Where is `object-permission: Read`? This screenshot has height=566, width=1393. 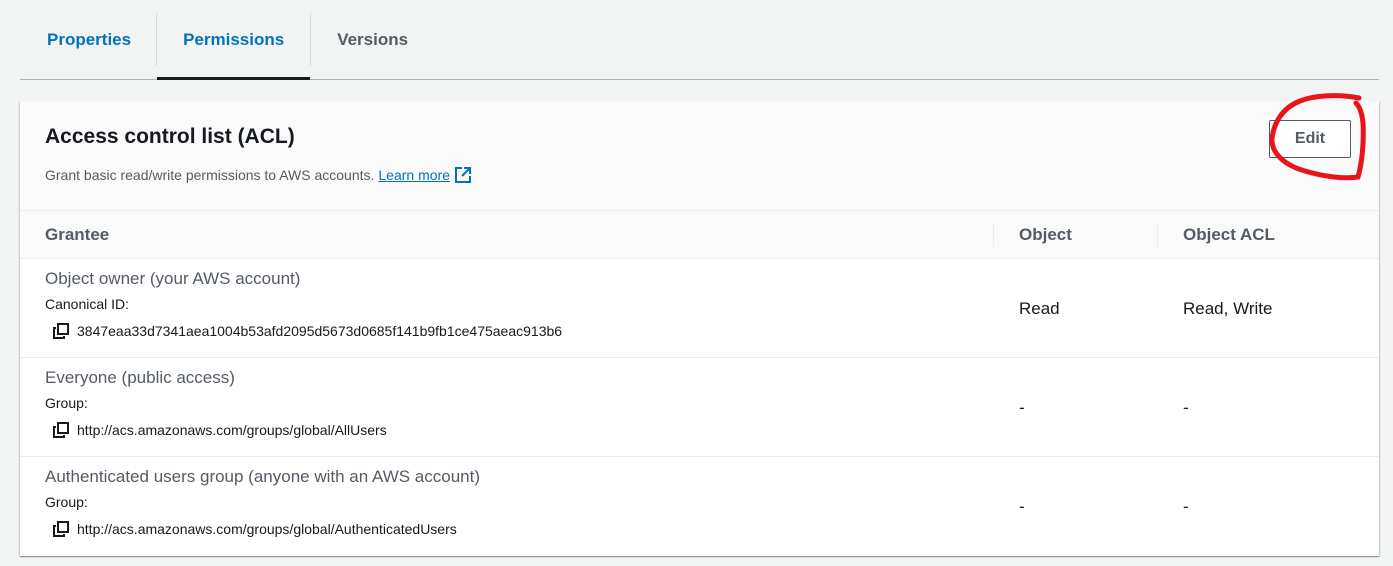
object-permission: Read is located at coordinates (1039, 308).